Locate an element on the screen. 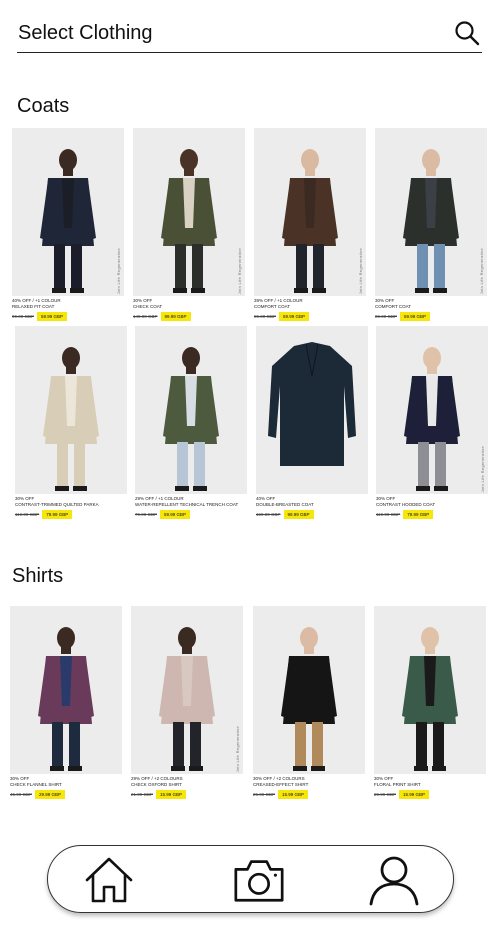 This screenshot has height=926, width=500. search-label: Select Clothing is located at coordinates (85, 33).